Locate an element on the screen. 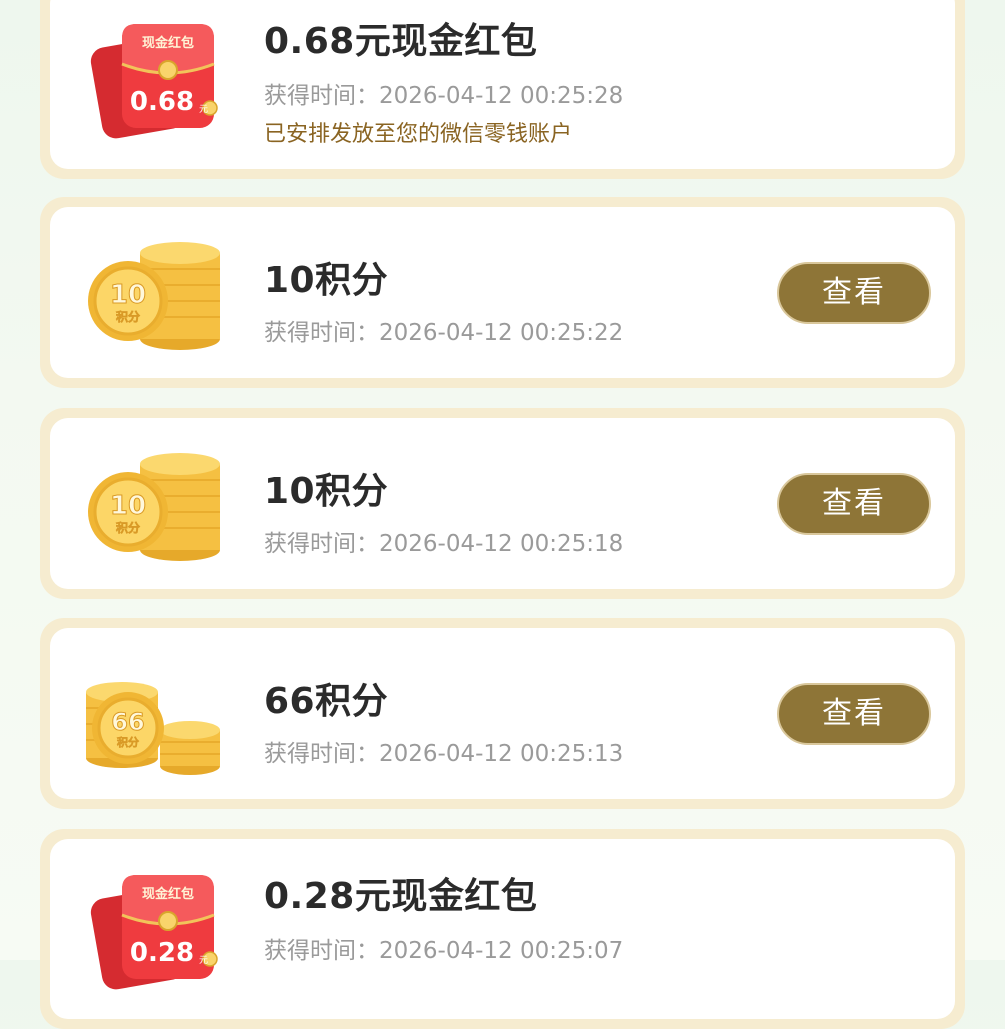 This screenshot has width=1005, height=1029. red-packet-icon: 现金红包 0.28 元 is located at coordinates (154, 932).